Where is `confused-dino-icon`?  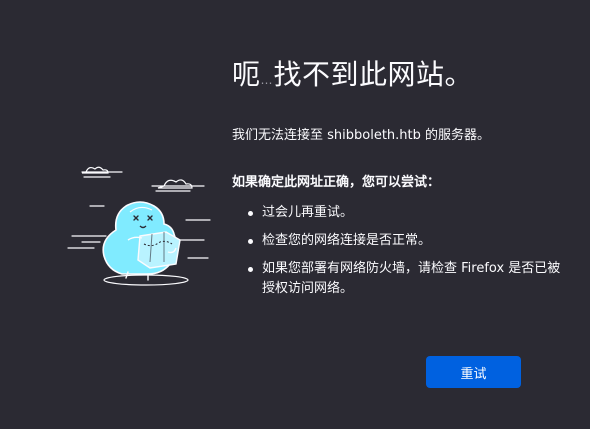
confused-dino-icon is located at coordinates (139, 226).